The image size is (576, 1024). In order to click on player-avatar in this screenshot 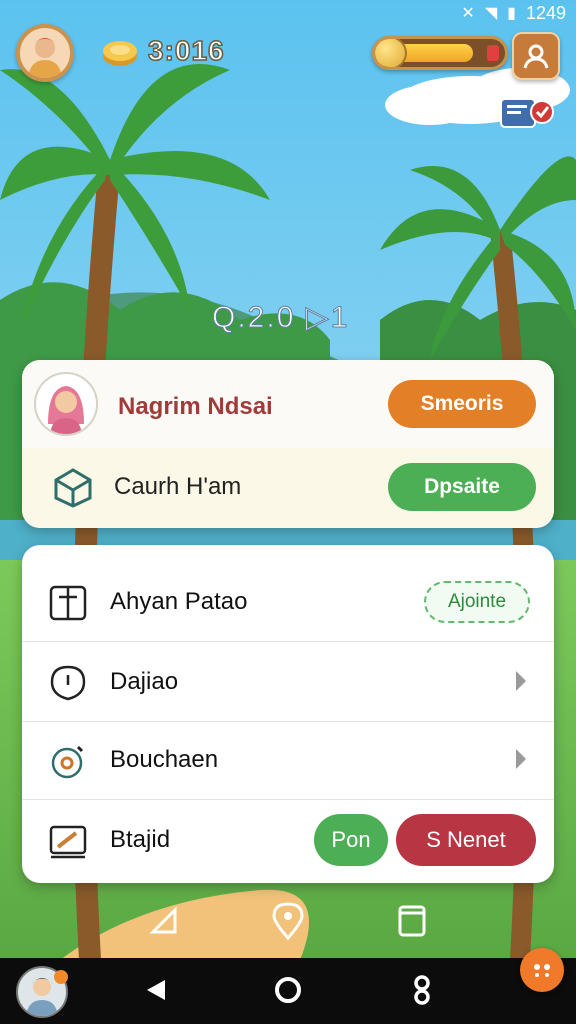, I will do `click(45, 53)`.